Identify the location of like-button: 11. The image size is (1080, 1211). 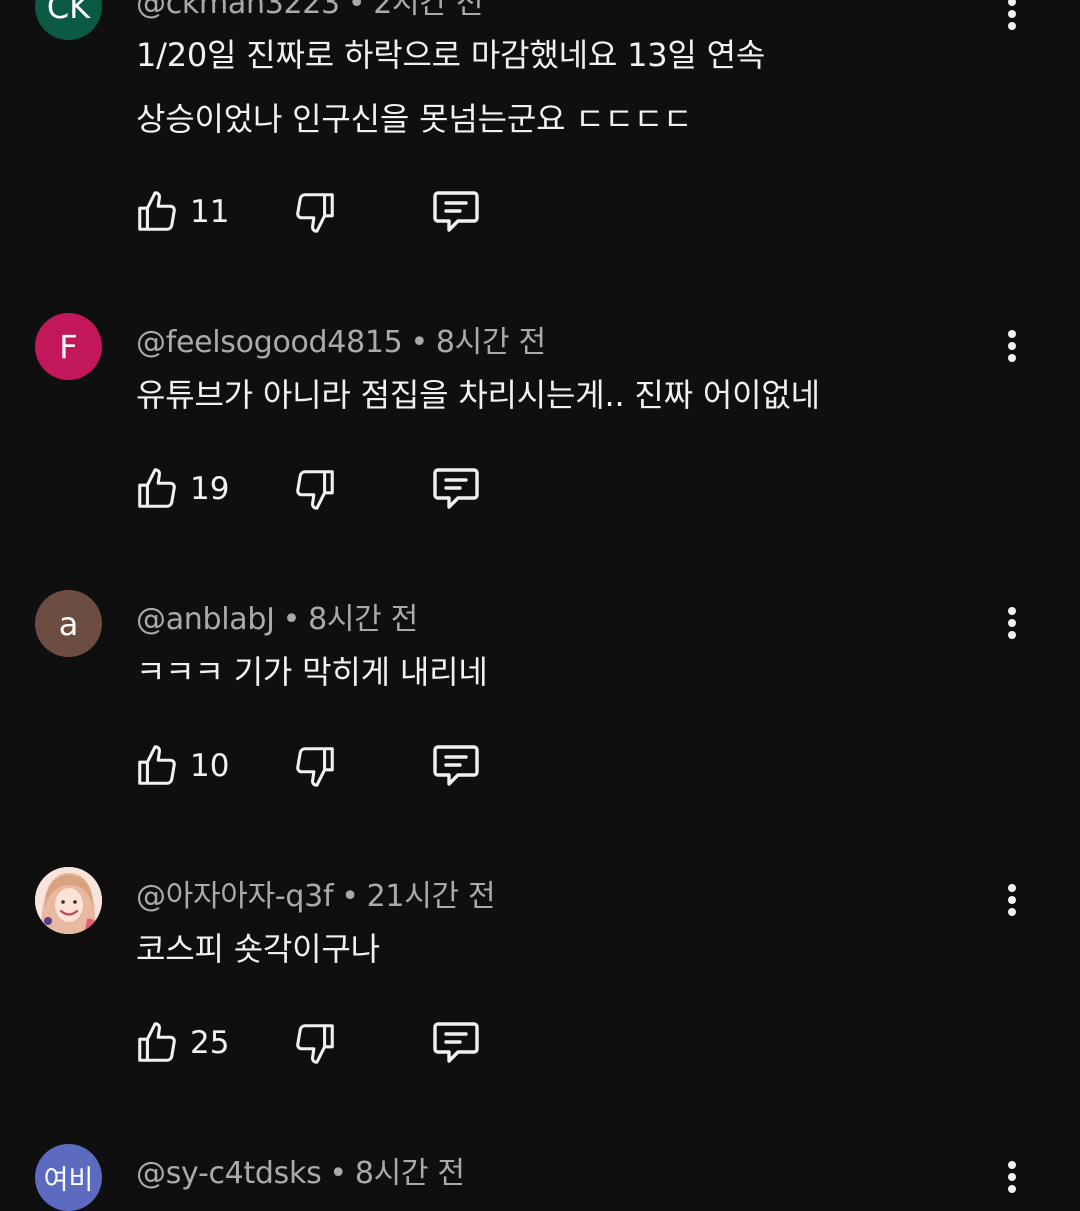
(181, 212).